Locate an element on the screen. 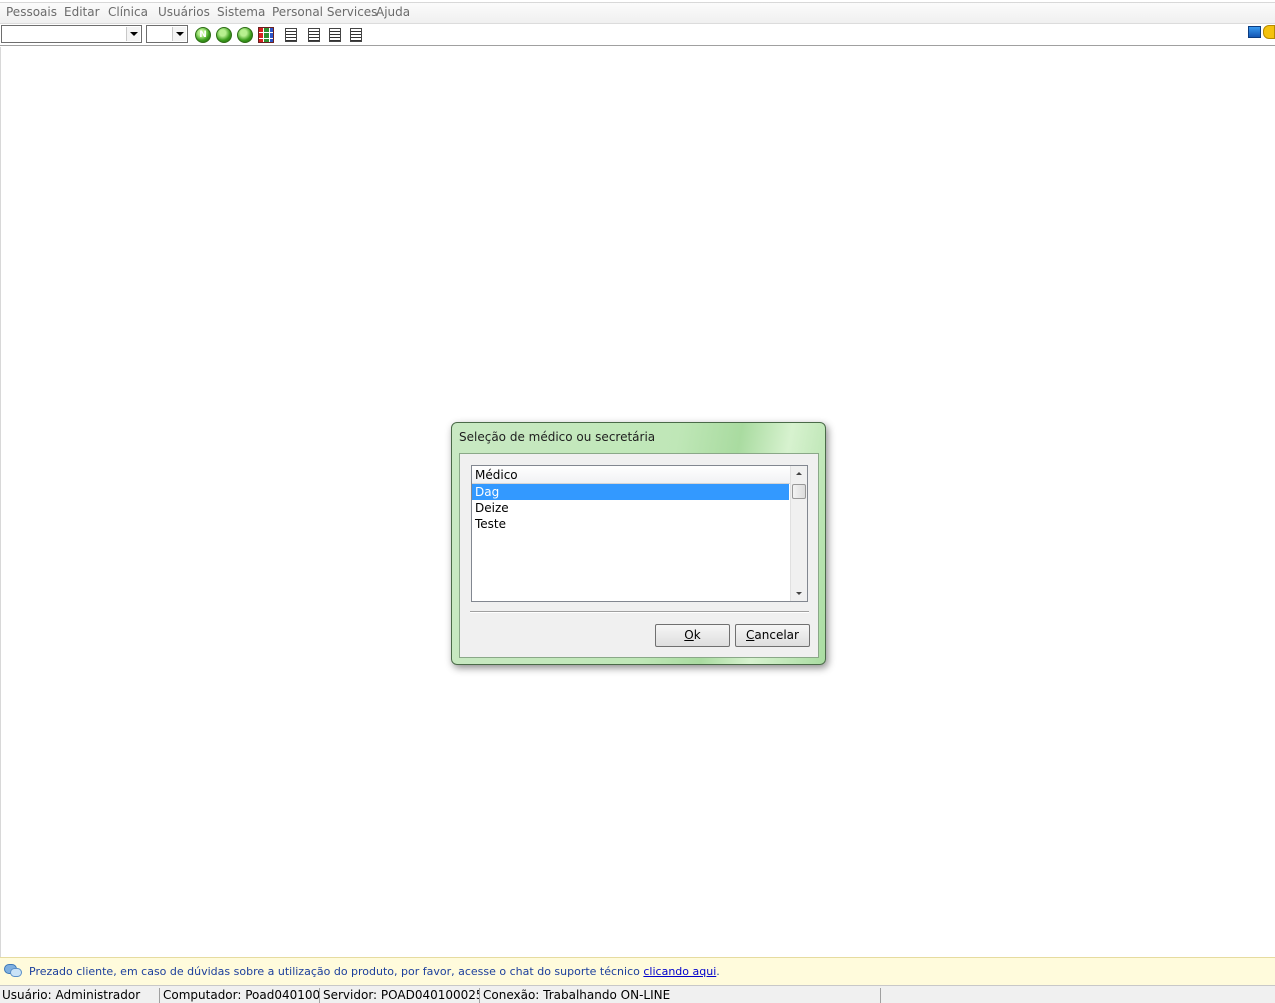 The image size is (1275, 1003). support-chat-link: clicando aqui is located at coordinates (679, 971).